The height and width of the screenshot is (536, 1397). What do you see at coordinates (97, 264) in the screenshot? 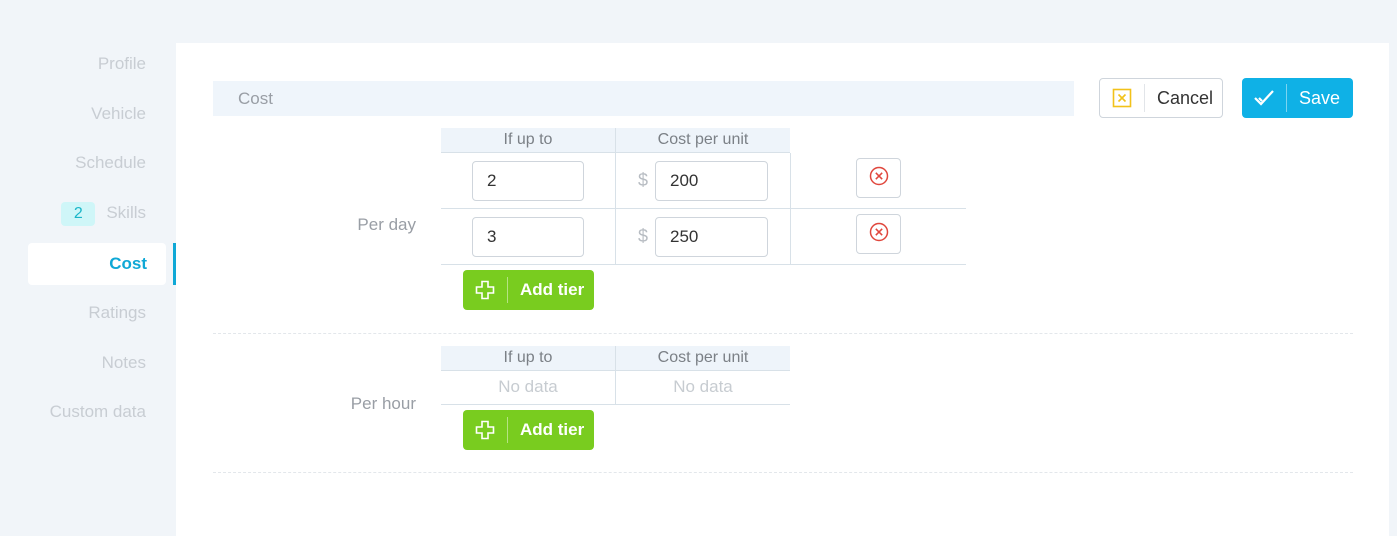
I see `sidebar-item-cost: Cost` at bounding box center [97, 264].